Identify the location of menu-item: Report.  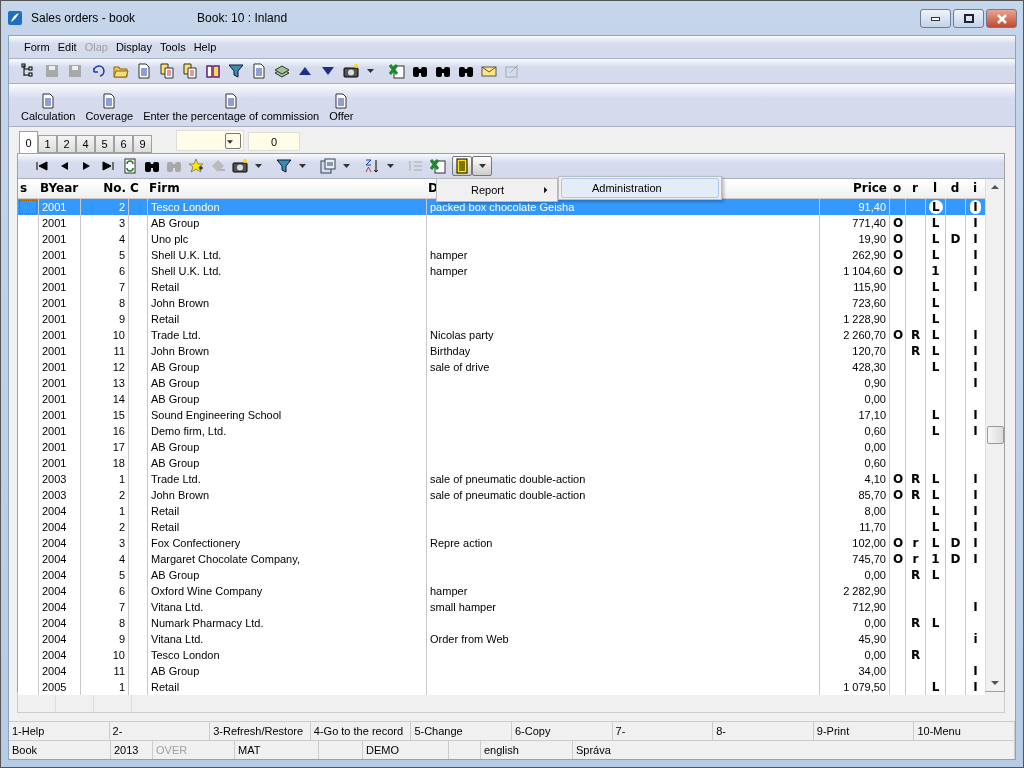
(497, 190).